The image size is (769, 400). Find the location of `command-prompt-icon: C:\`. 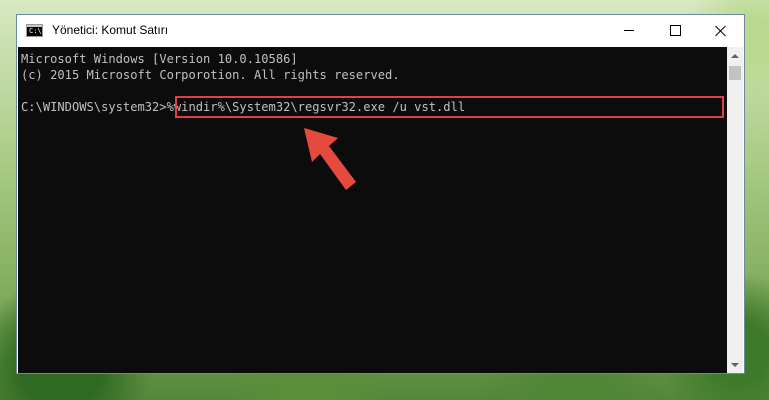

command-prompt-icon: C:\ is located at coordinates (34, 30).